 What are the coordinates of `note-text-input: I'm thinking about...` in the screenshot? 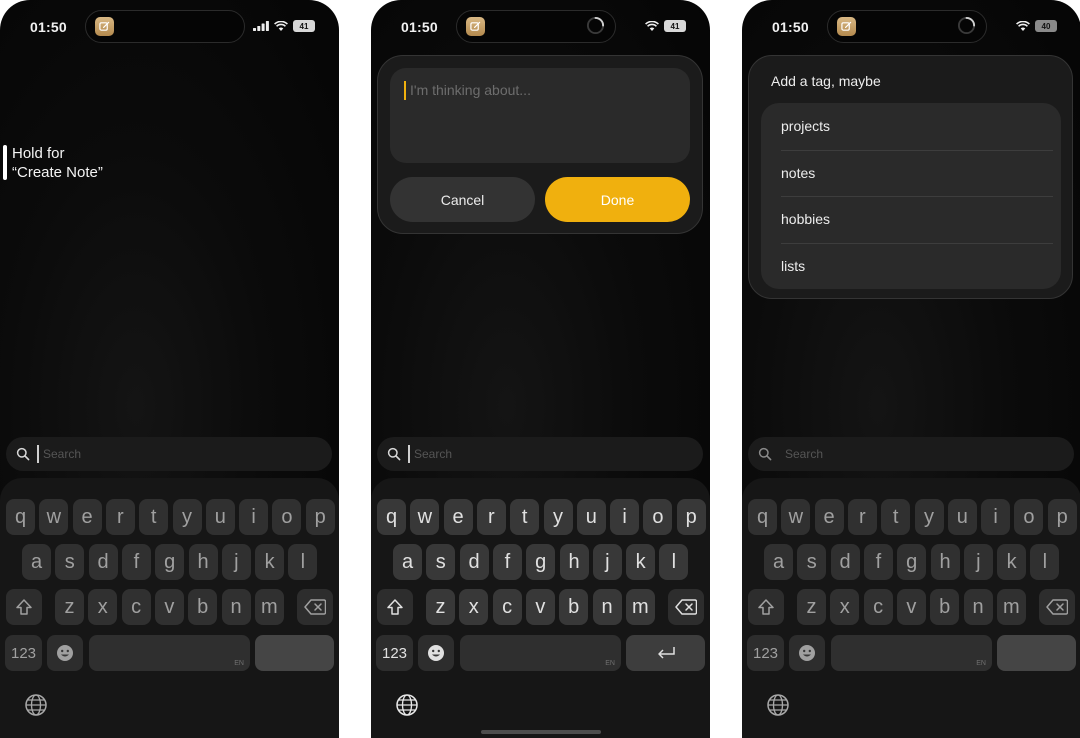 It's located at (540, 115).